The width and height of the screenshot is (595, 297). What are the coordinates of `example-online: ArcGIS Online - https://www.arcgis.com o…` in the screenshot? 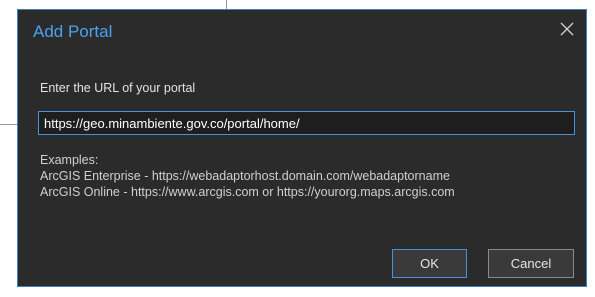 It's located at (247, 192).